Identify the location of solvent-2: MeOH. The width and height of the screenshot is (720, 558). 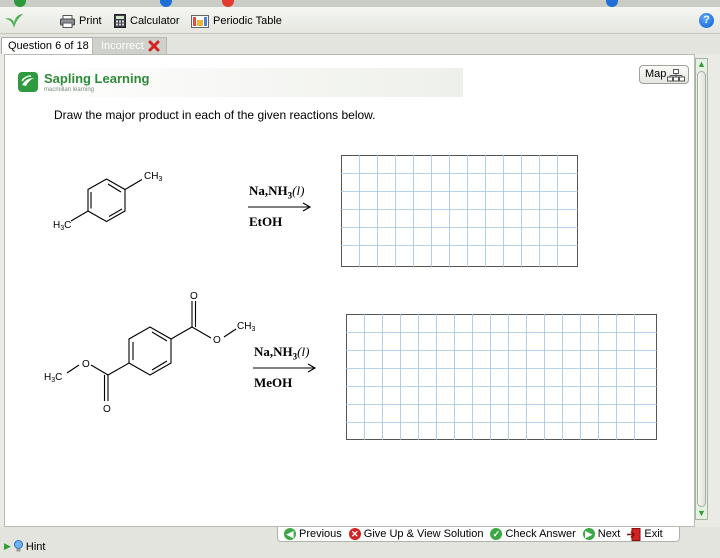
(273, 382).